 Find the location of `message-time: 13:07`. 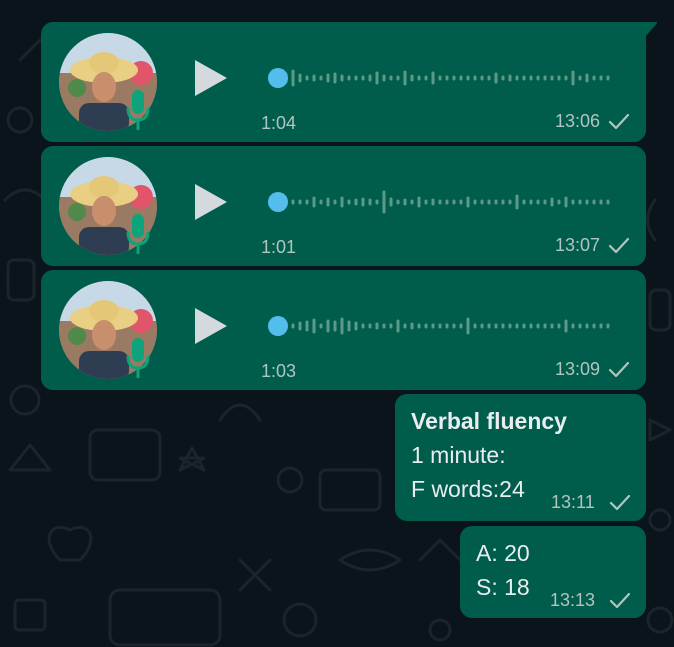

message-time: 13:07 is located at coordinates (577, 245).